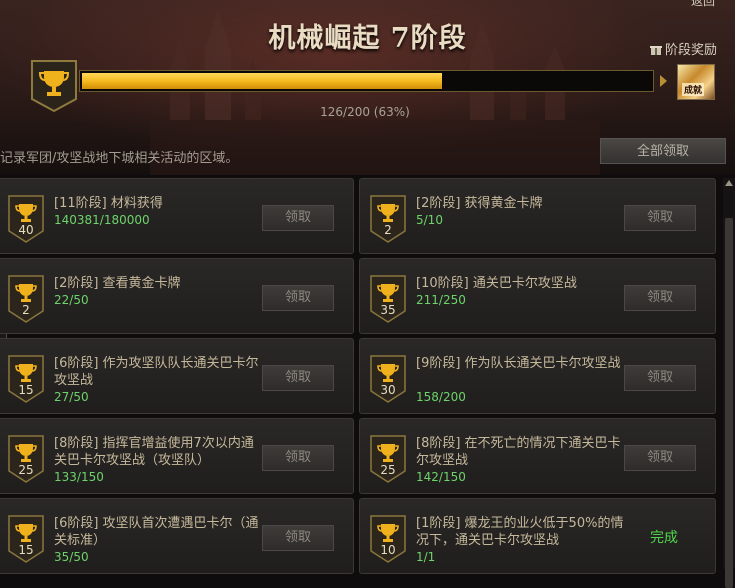 The height and width of the screenshot is (588, 735). What do you see at coordinates (696, 82) in the screenshot?
I see `stage-reward-item: 成就` at bounding box center [696, 82].